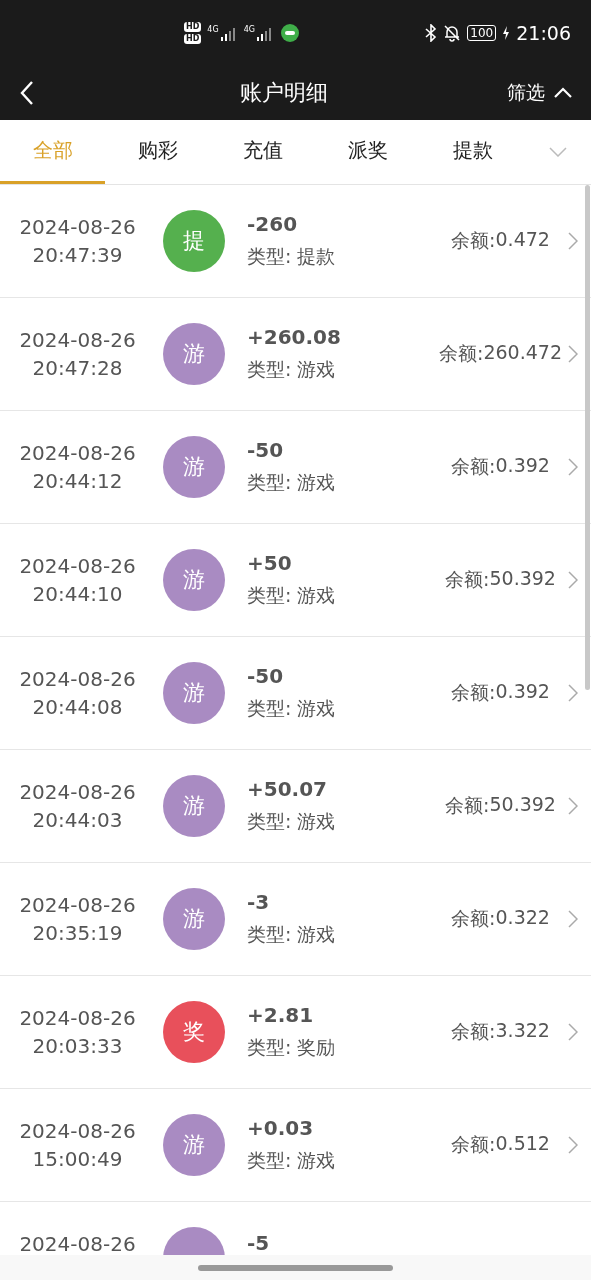 The width and height of the screenshot is (591, 1280). What do you see at coordinates (288, 789) in the screenshot?
I see `record-amount: +50.07` at bounding box center [288, 789].